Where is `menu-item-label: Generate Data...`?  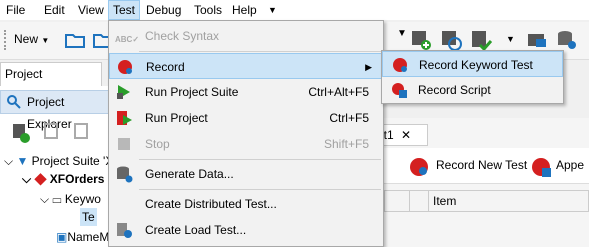 menu-item-label: Generate Data... is located at coordinates (189, 174).